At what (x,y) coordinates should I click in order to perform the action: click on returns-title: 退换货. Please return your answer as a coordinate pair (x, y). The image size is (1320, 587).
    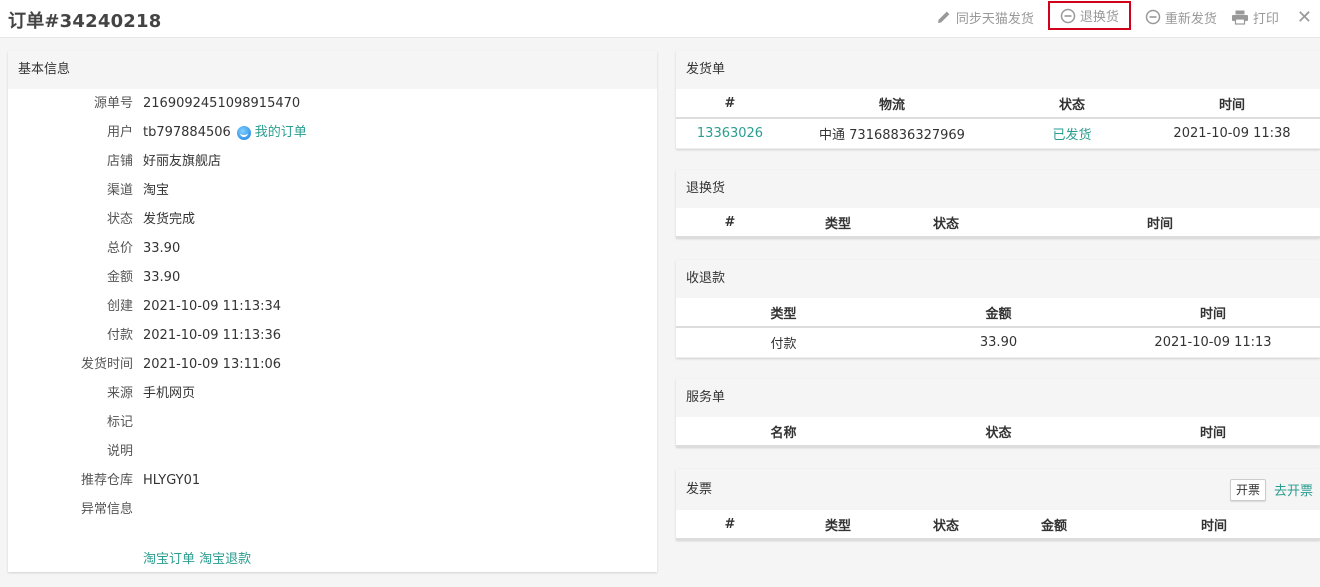
    Looking at the image, I should click on (998, 189).